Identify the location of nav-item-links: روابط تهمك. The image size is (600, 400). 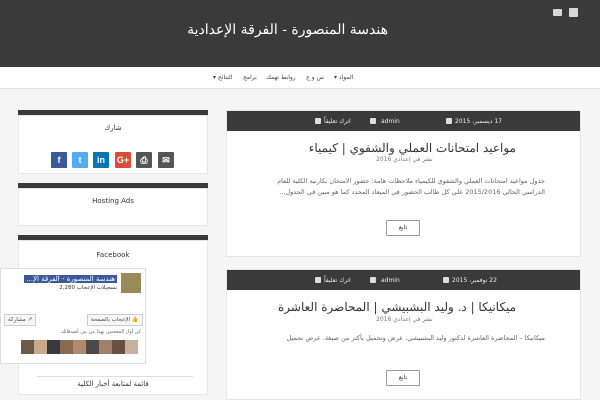
(281, 77).